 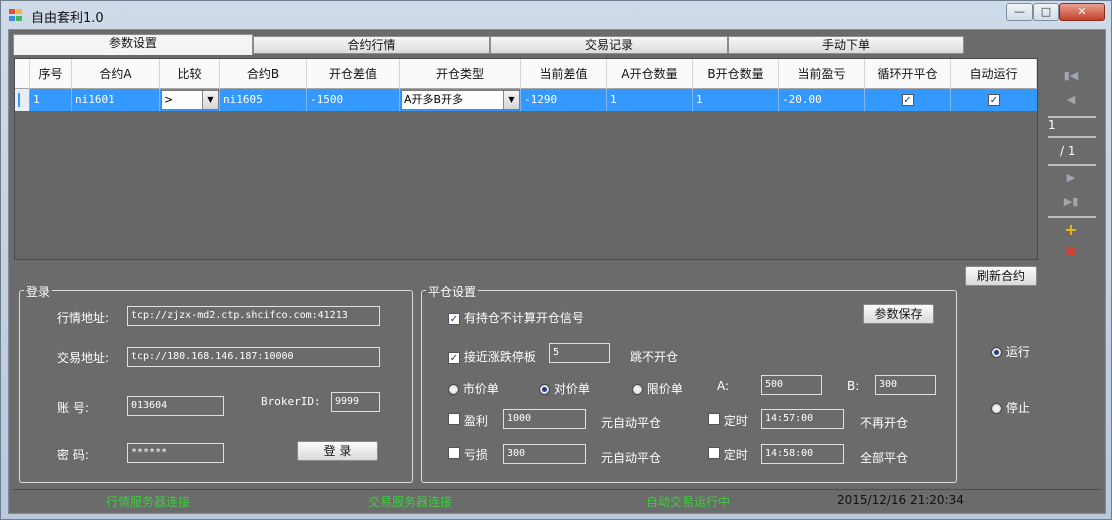 I want to click on col-header-contract-b: 合约B, so click(x=263, y=74).